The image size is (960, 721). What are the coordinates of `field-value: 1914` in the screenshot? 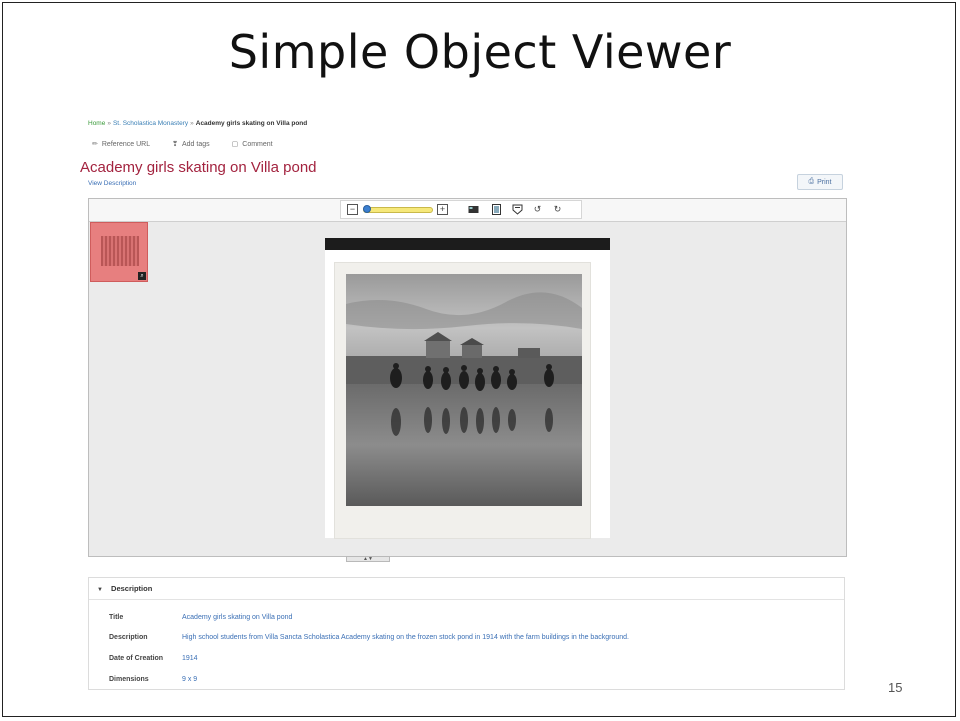 It's located at (190, 658).